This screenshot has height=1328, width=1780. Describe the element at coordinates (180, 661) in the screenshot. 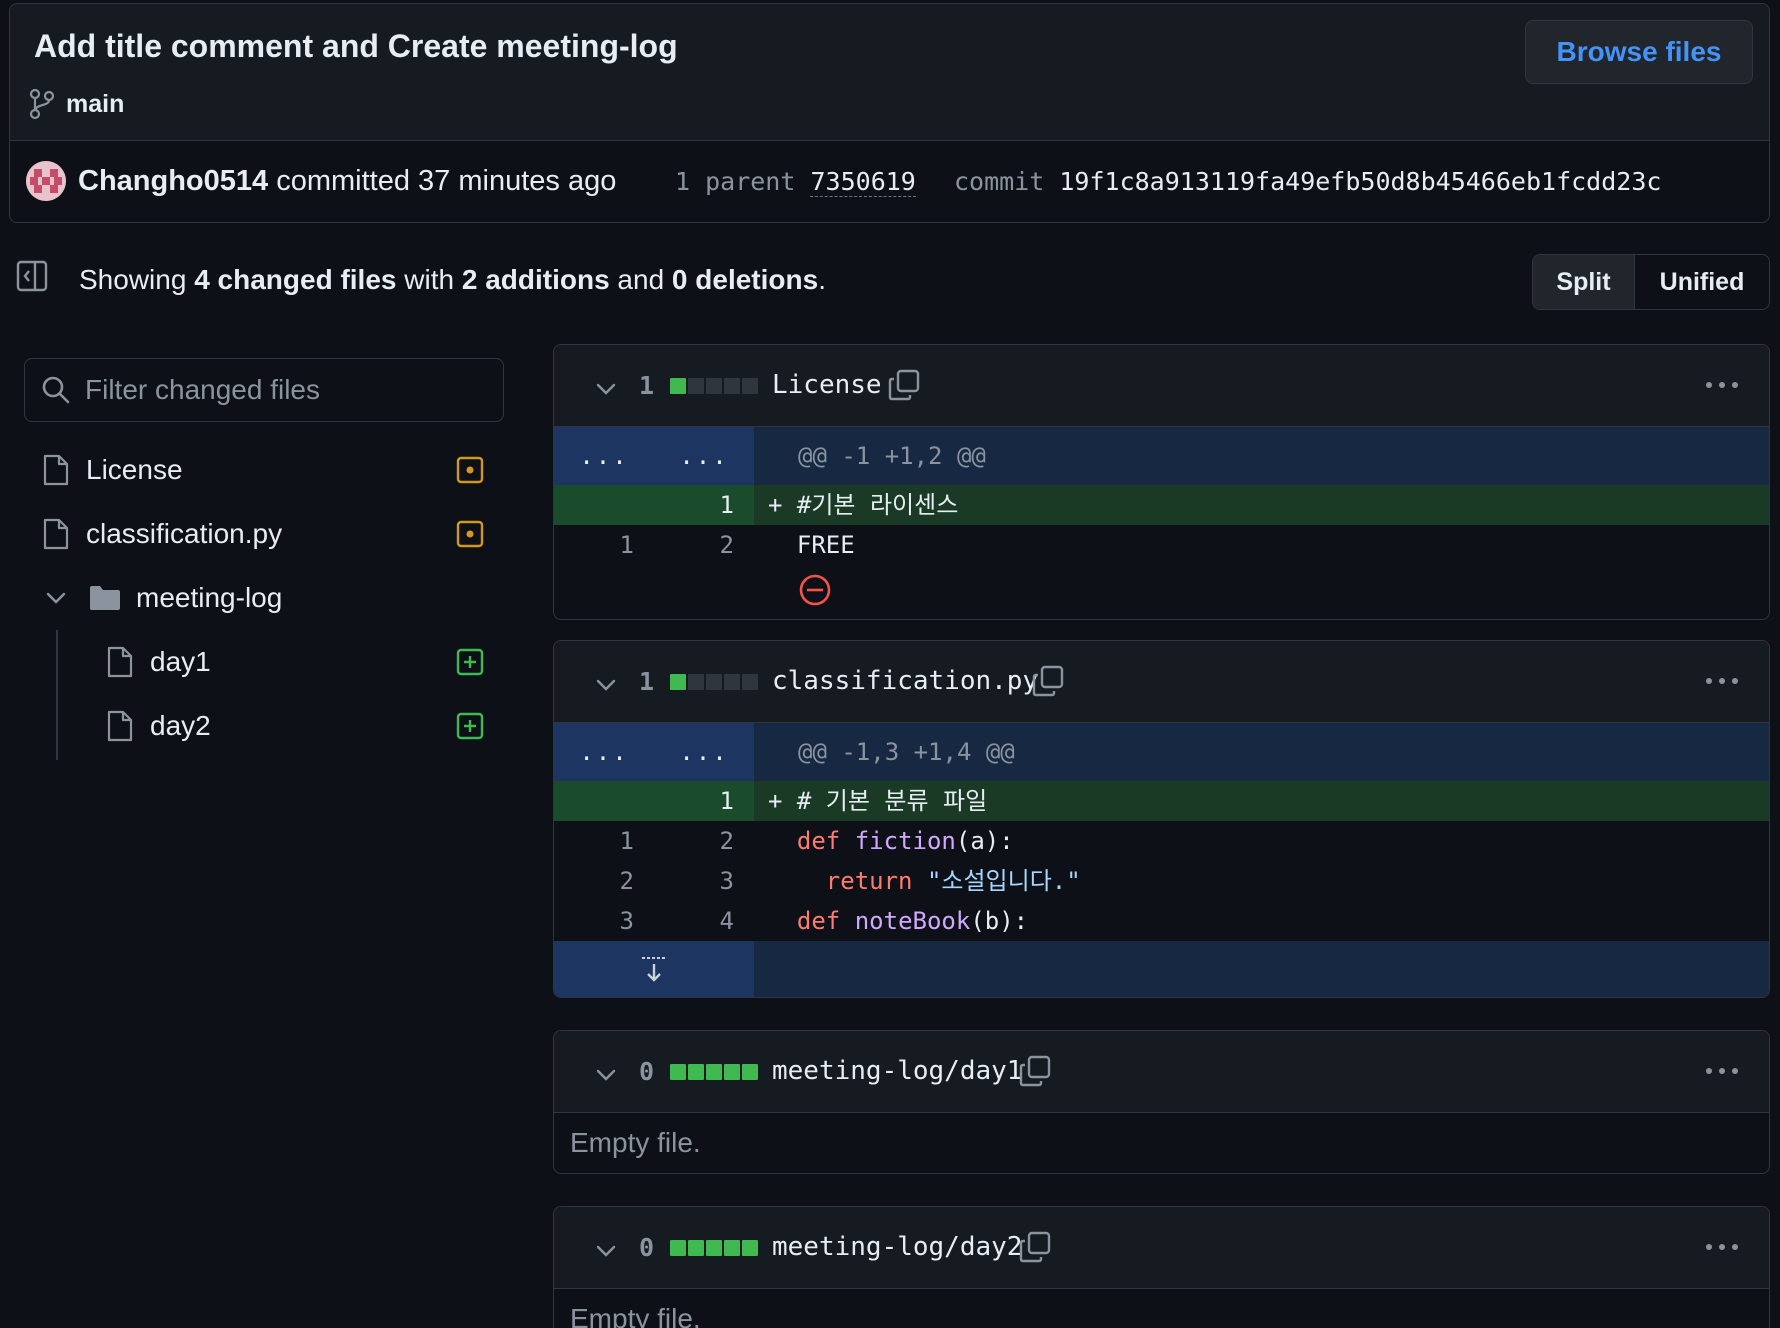

I see `tree-item-label: day1` at that location.